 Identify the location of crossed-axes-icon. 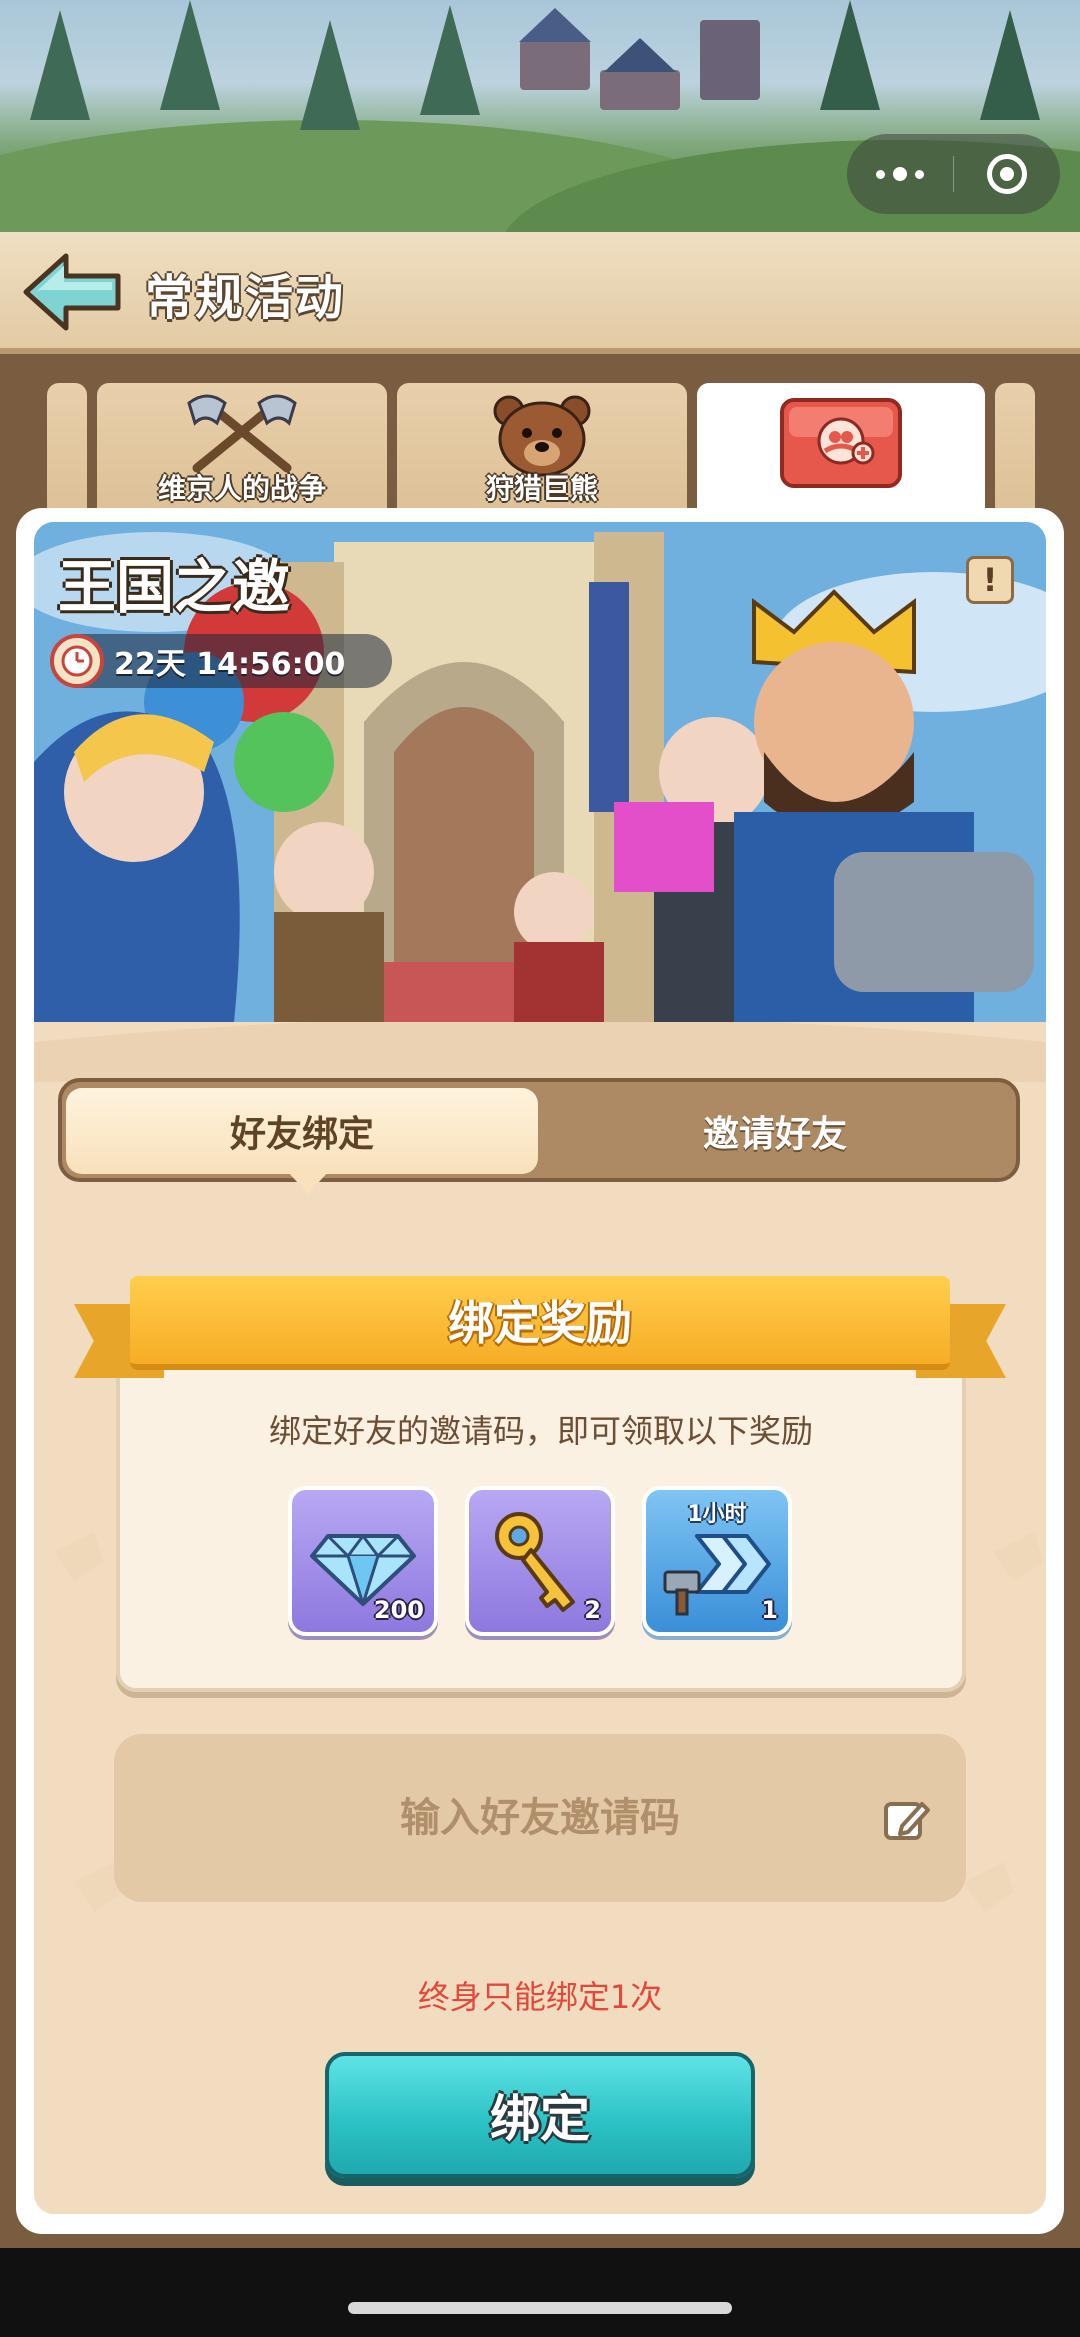
(242, 433).